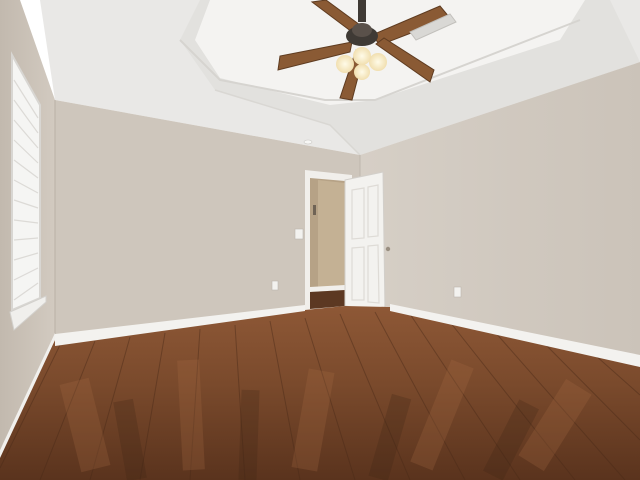 Image resolution: width=640 pixels, height=480 pixels. Describe the element at coordinates (388, 249) in the screenshot. I see `door-knob` at that location.